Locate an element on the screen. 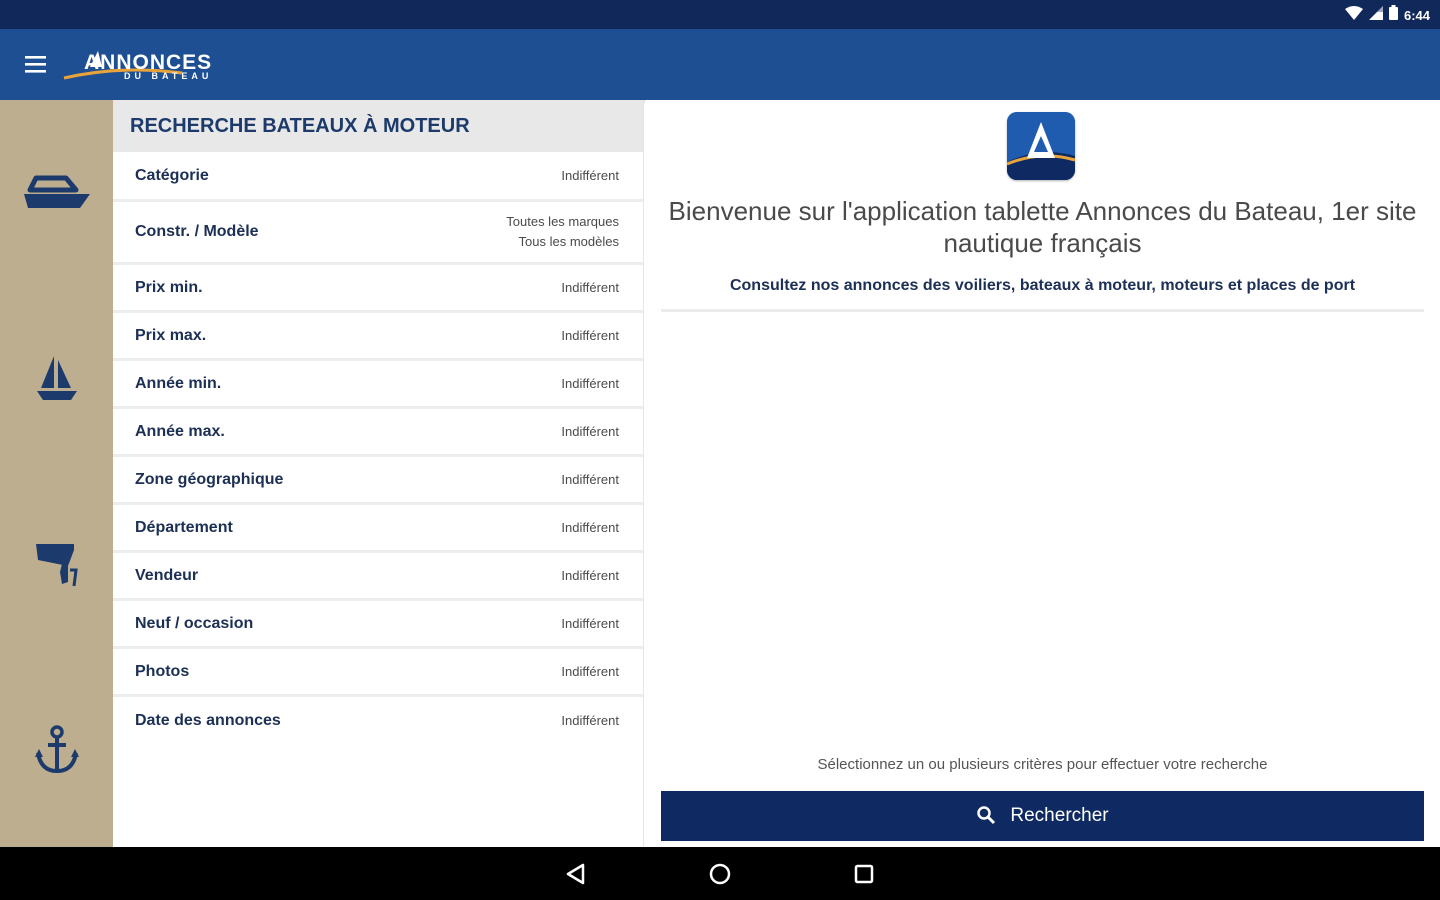  criteria-label: Année max. is located at coordinates (180, 431).